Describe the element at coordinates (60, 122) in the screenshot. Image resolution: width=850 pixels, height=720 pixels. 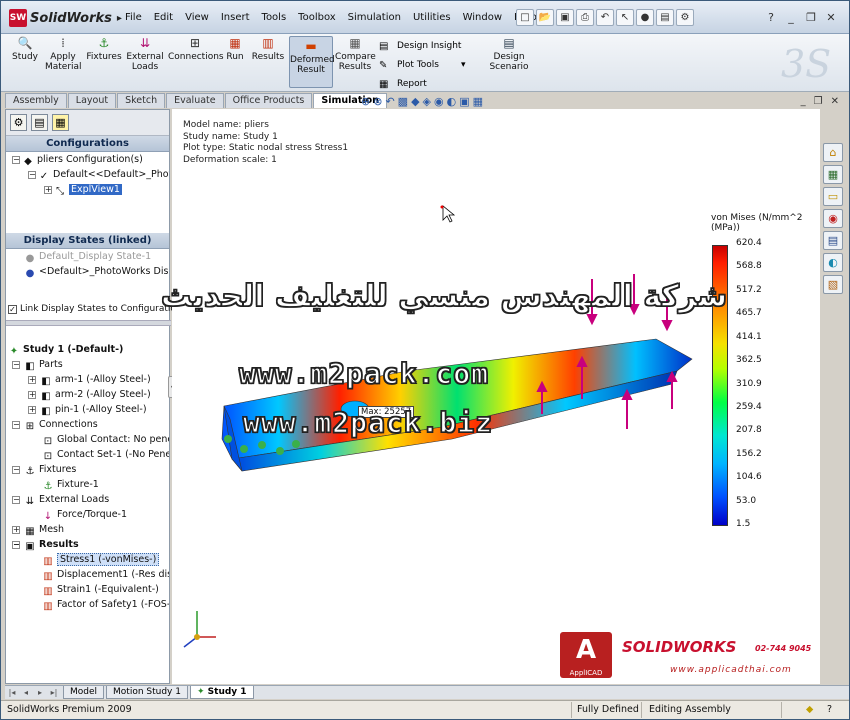
I see `configuration-manager-tab-icon: ▦` at that location.